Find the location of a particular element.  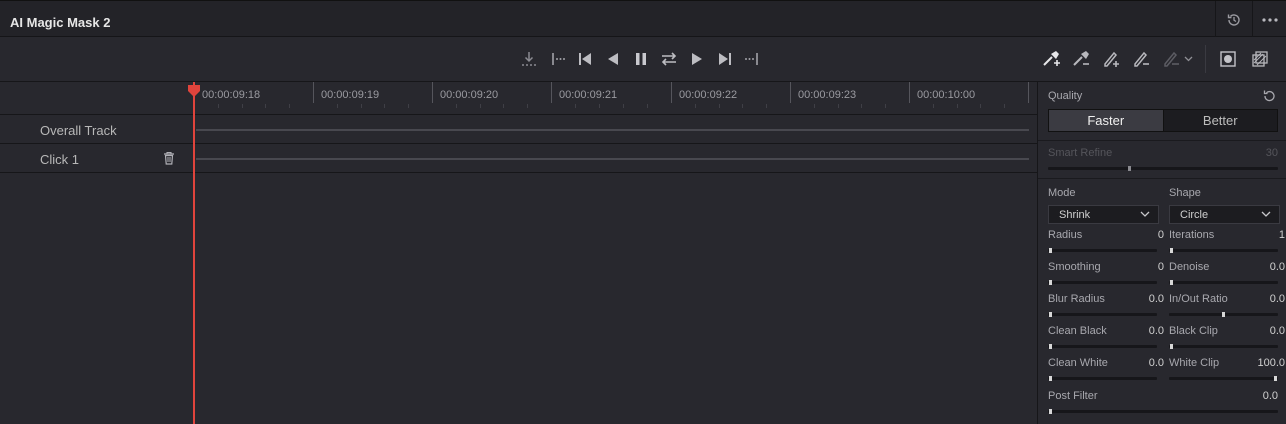

reset-icon is located at coordinates (1269, 96).